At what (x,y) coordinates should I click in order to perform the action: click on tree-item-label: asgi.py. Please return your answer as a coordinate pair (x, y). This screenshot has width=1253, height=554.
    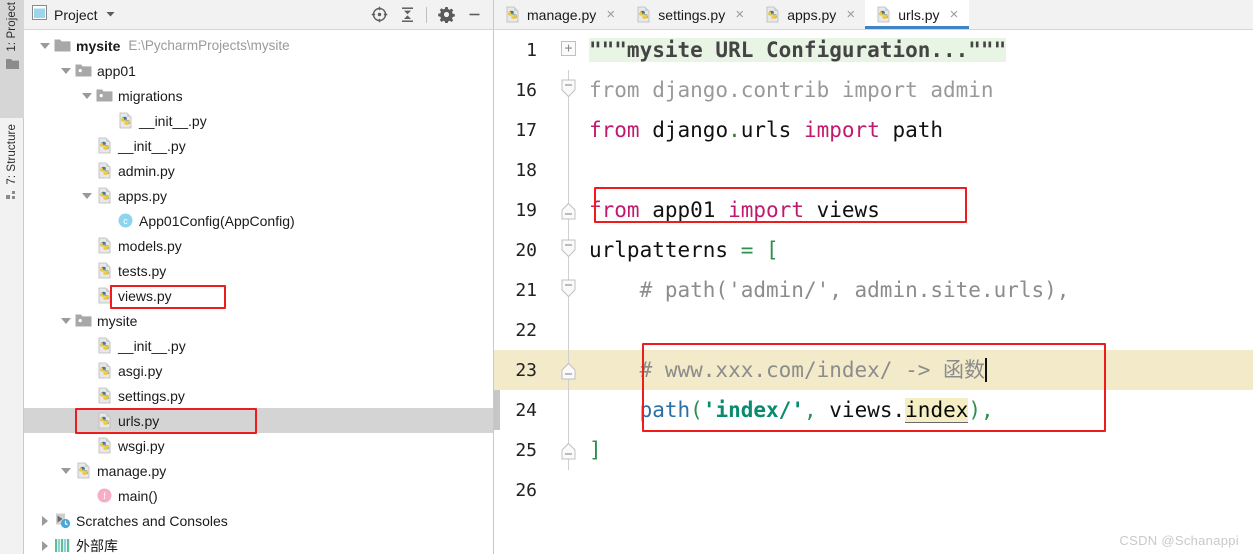
    Looking at the image, I should click on (140, 370).